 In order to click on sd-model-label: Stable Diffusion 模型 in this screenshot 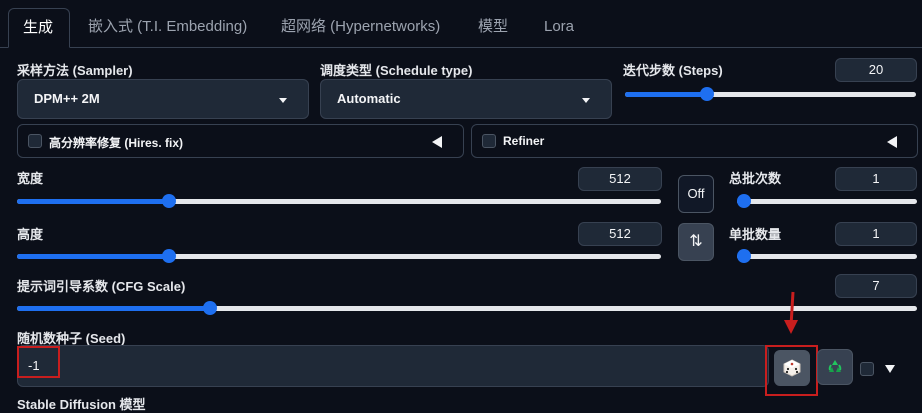, I will do `click(81, 404)`.